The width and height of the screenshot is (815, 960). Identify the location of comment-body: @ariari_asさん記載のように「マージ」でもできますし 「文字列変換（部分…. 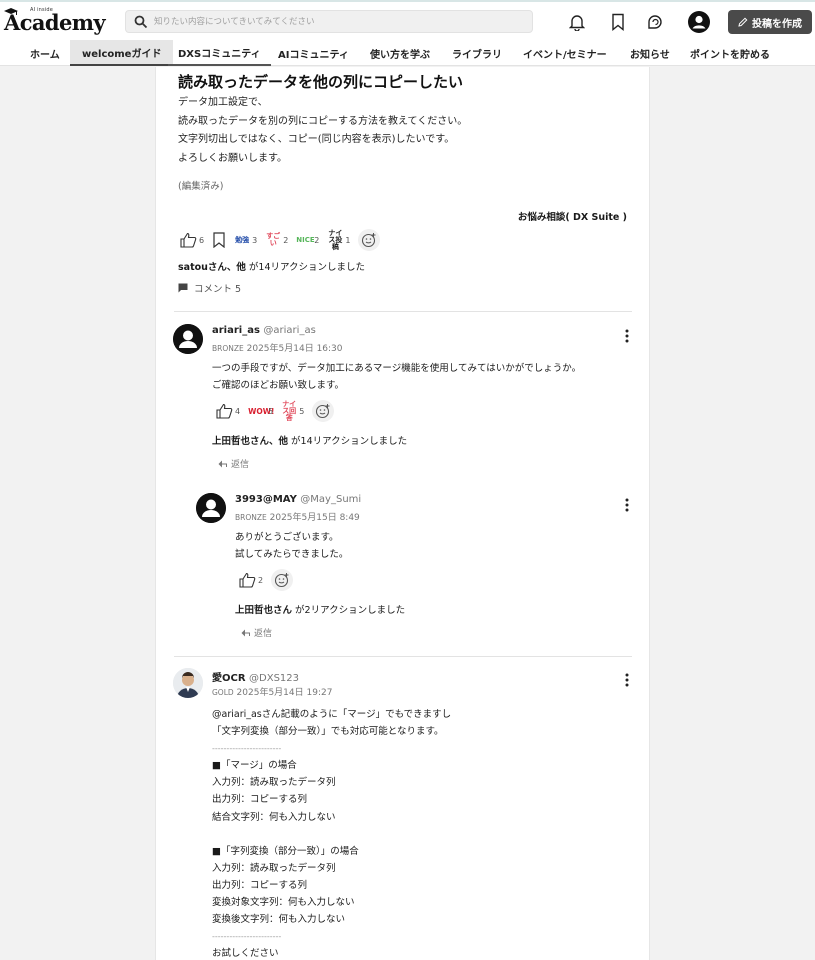
(331, 833).